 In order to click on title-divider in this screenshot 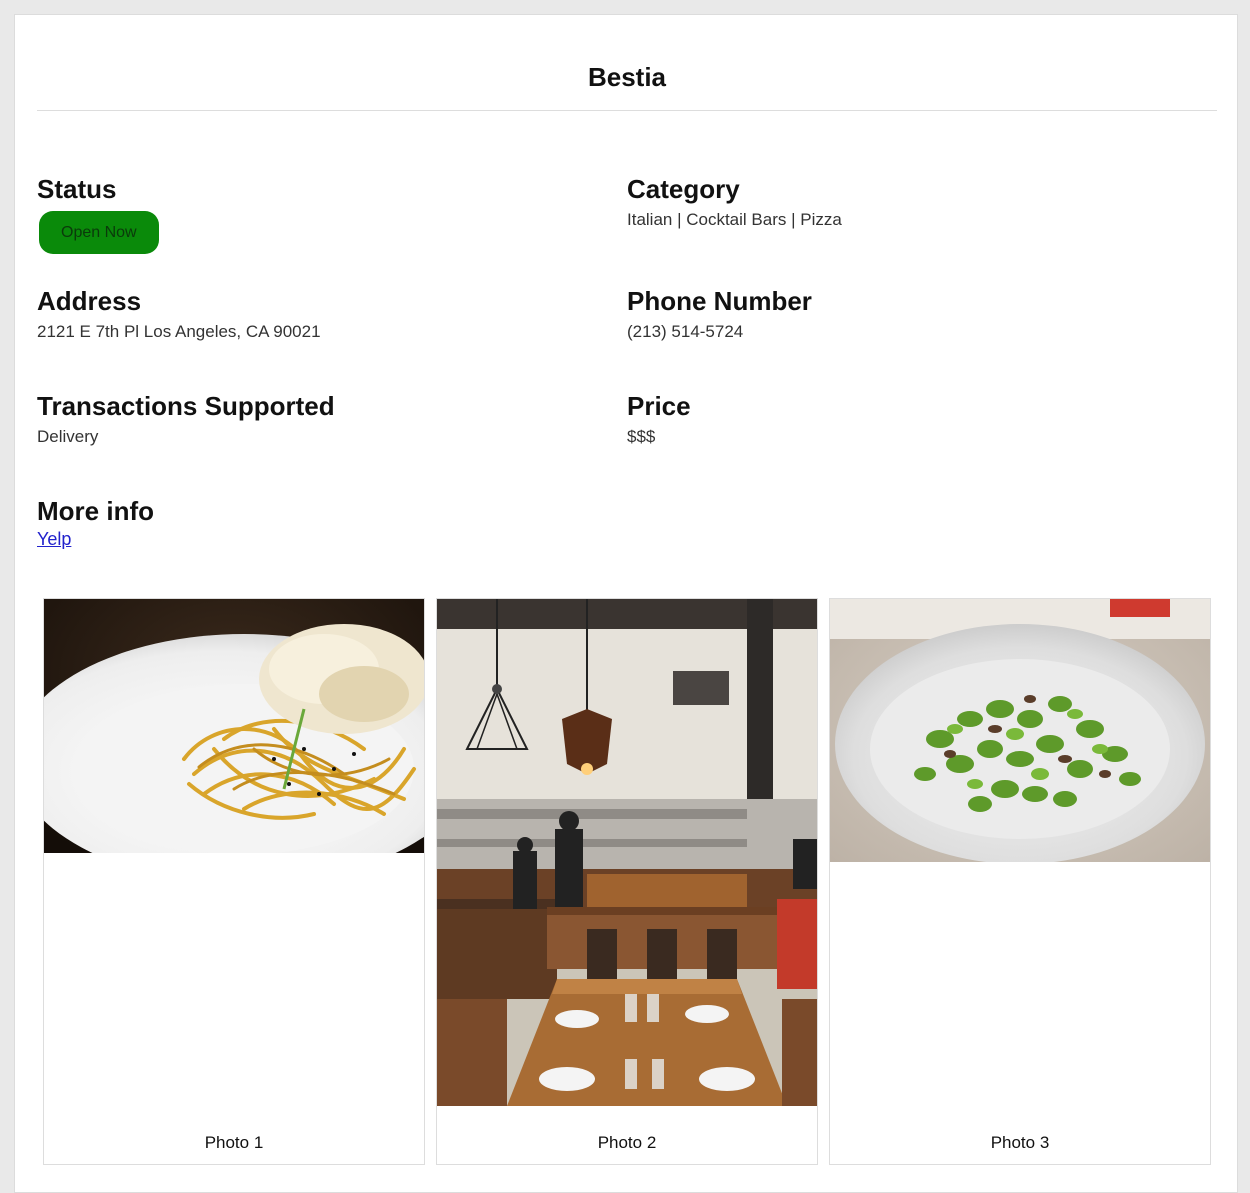, I will do `click(627, 110)`.